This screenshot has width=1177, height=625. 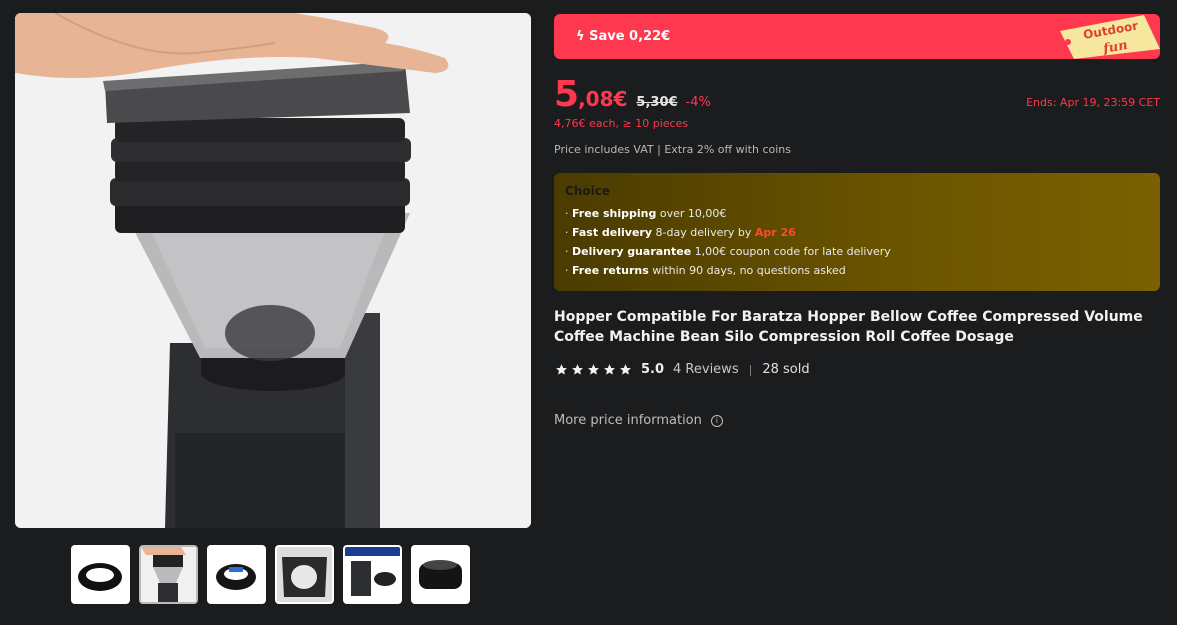 I want to click on fast-delivery-date: Apr 26, so click(x=775, y=232).